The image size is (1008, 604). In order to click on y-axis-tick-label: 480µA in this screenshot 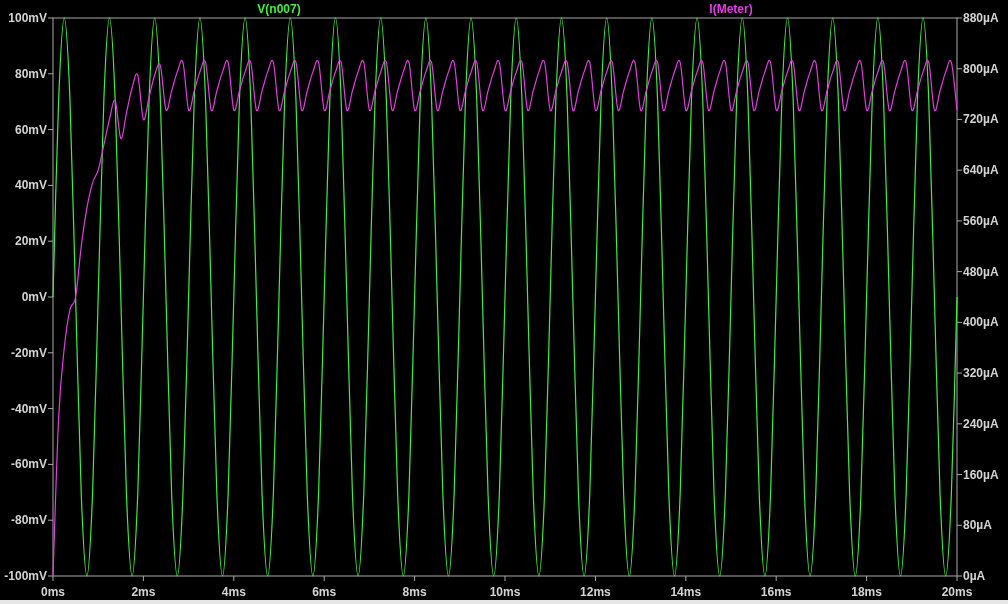, I will do `click(981, 271)`.